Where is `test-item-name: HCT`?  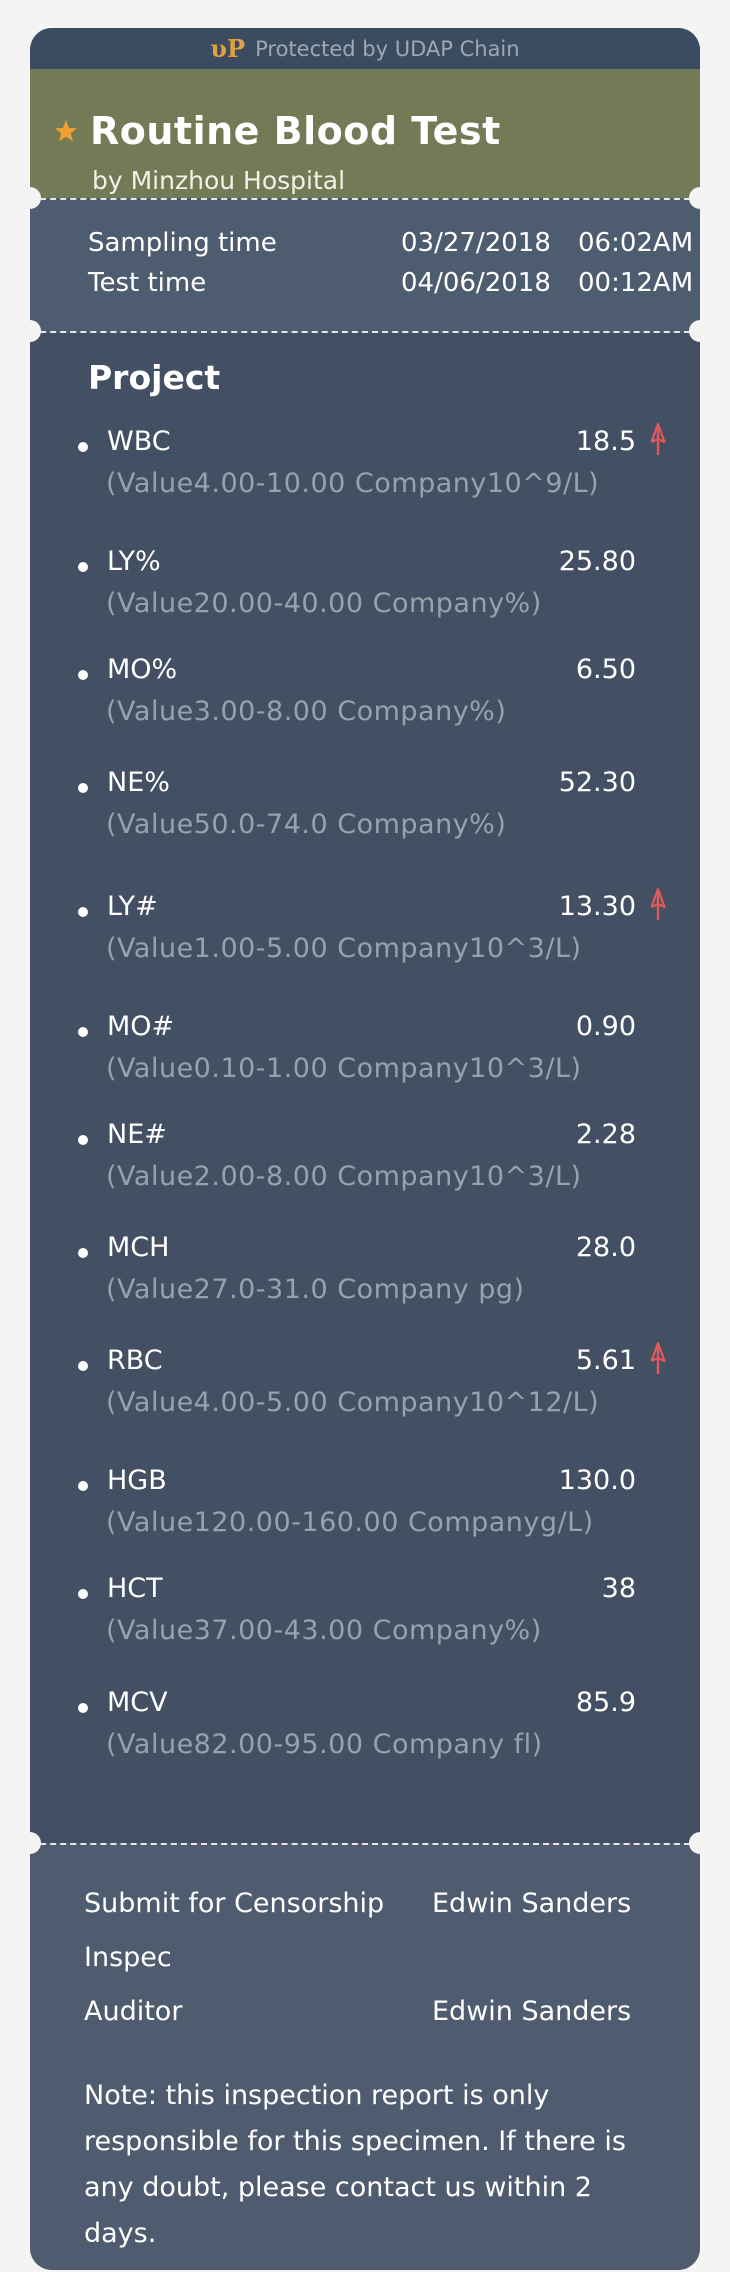
test-item-name: HCT is located at coordinates (135, 1588).